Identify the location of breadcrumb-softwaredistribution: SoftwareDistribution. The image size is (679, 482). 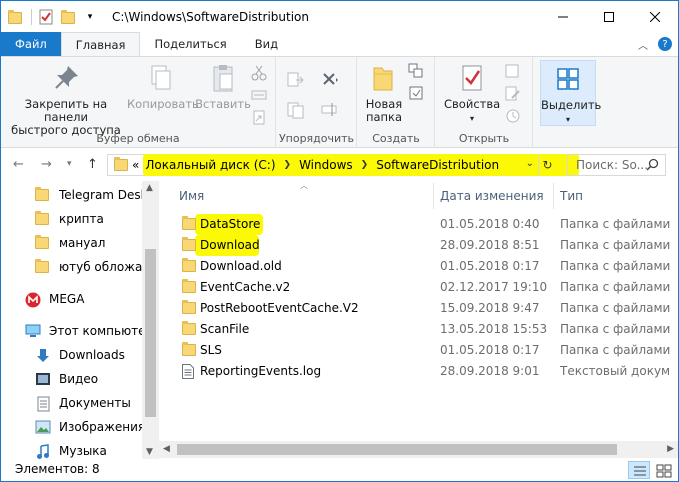
(437, 165).